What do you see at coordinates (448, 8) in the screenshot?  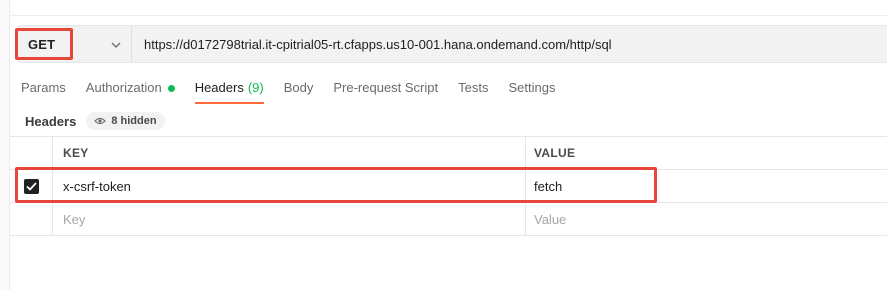 I see `top-strip` at bounding box center [448, 8].